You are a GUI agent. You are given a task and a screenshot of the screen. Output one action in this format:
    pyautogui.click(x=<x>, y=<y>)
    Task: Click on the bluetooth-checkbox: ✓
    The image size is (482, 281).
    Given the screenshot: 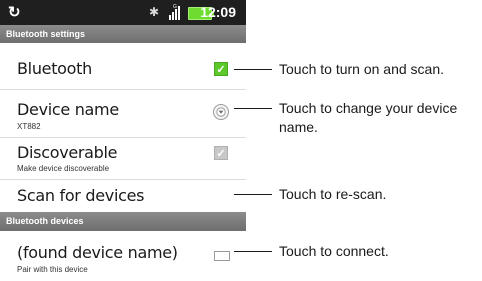 What is the action you would take?
    pyautogui.click(x=221, y=69)
    